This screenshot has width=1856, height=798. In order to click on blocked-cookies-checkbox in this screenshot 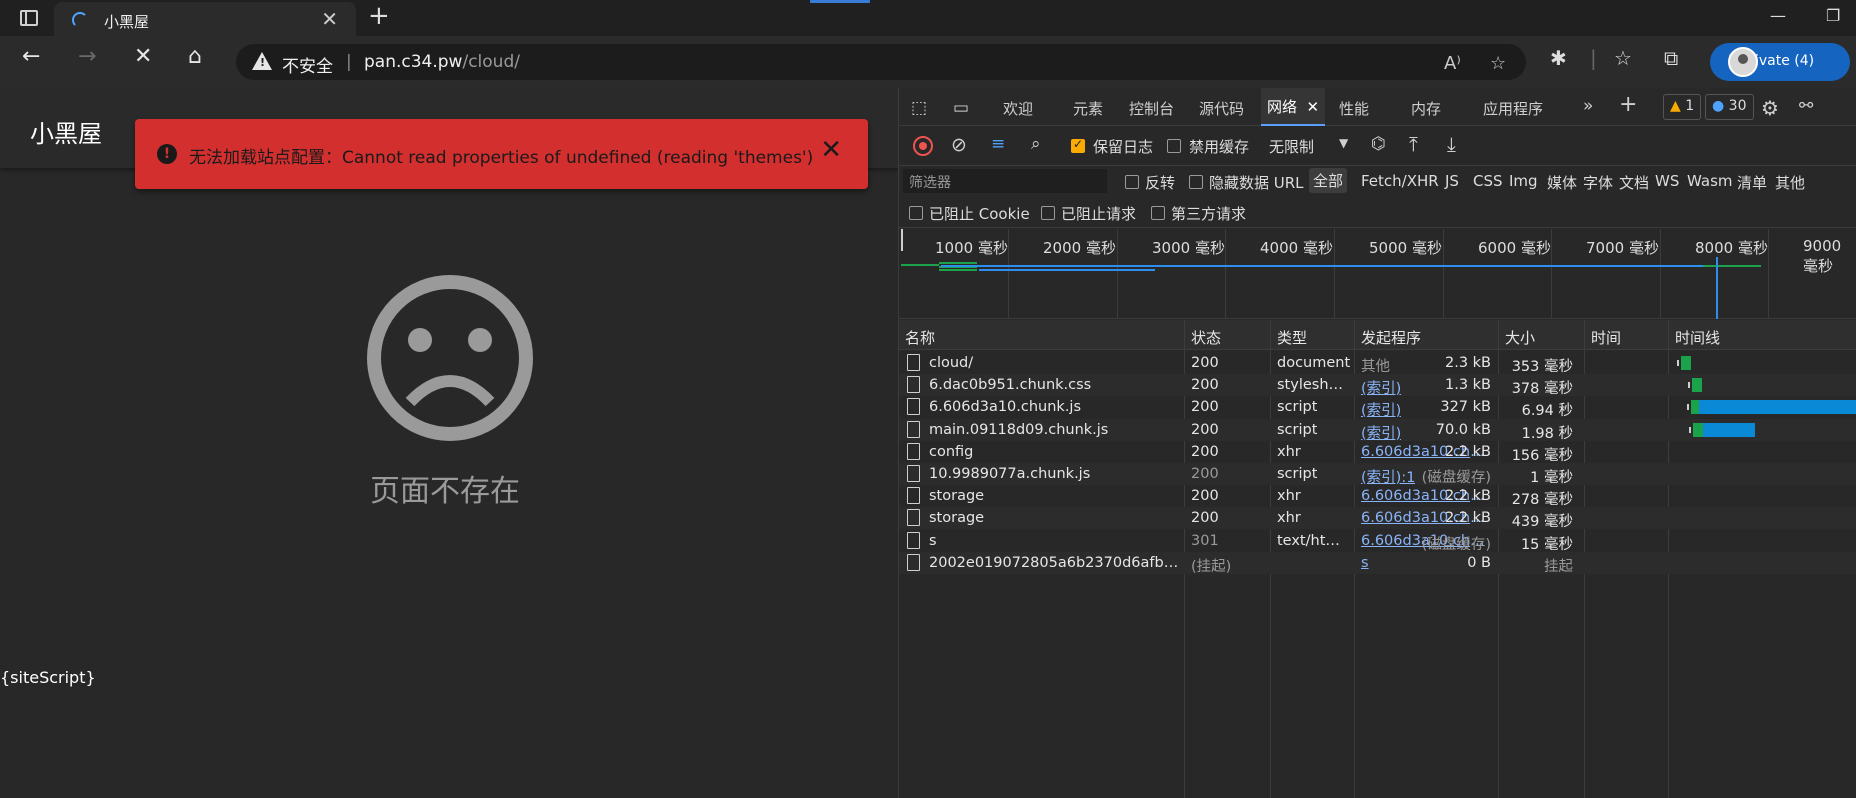, I will do `click(916, 213)`.